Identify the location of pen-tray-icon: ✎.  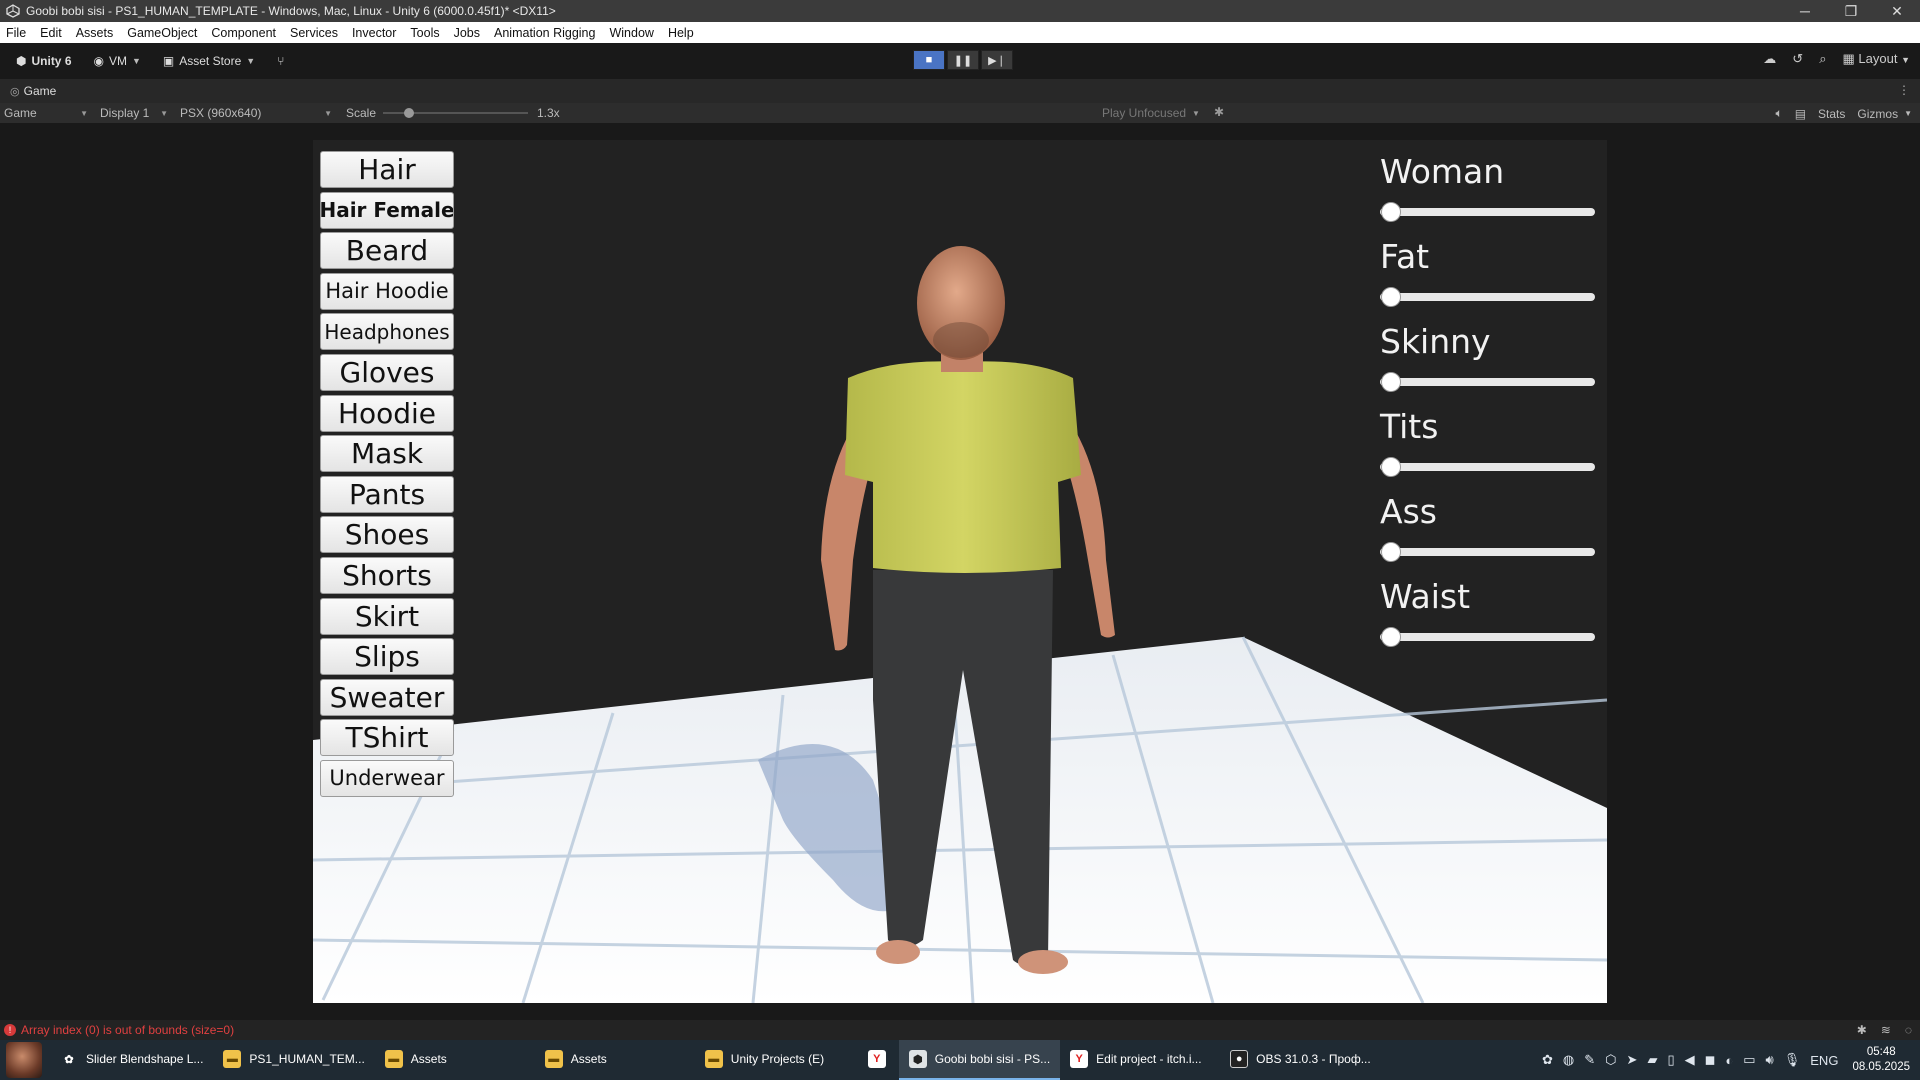
(1589, 1060).